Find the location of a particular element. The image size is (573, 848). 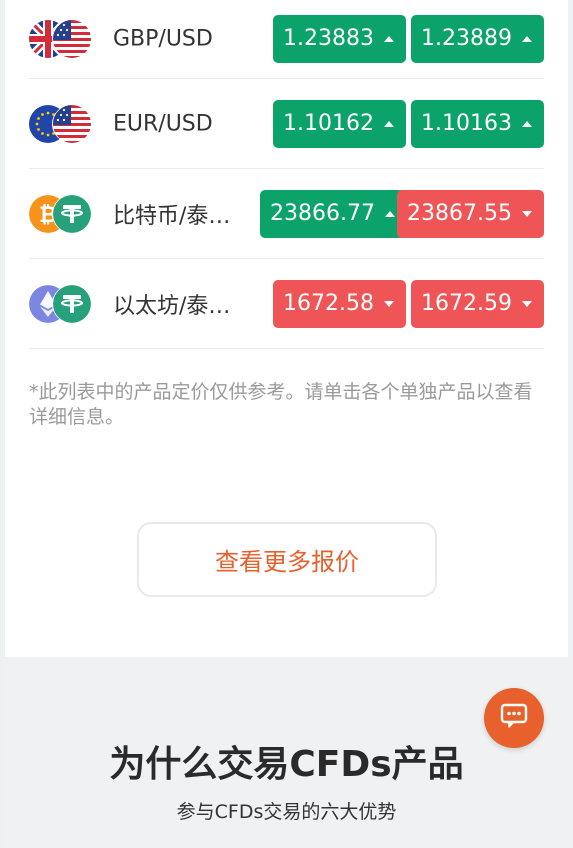

section-title: 为什么交易CFDs产品 is located at coordinates (286, 764).